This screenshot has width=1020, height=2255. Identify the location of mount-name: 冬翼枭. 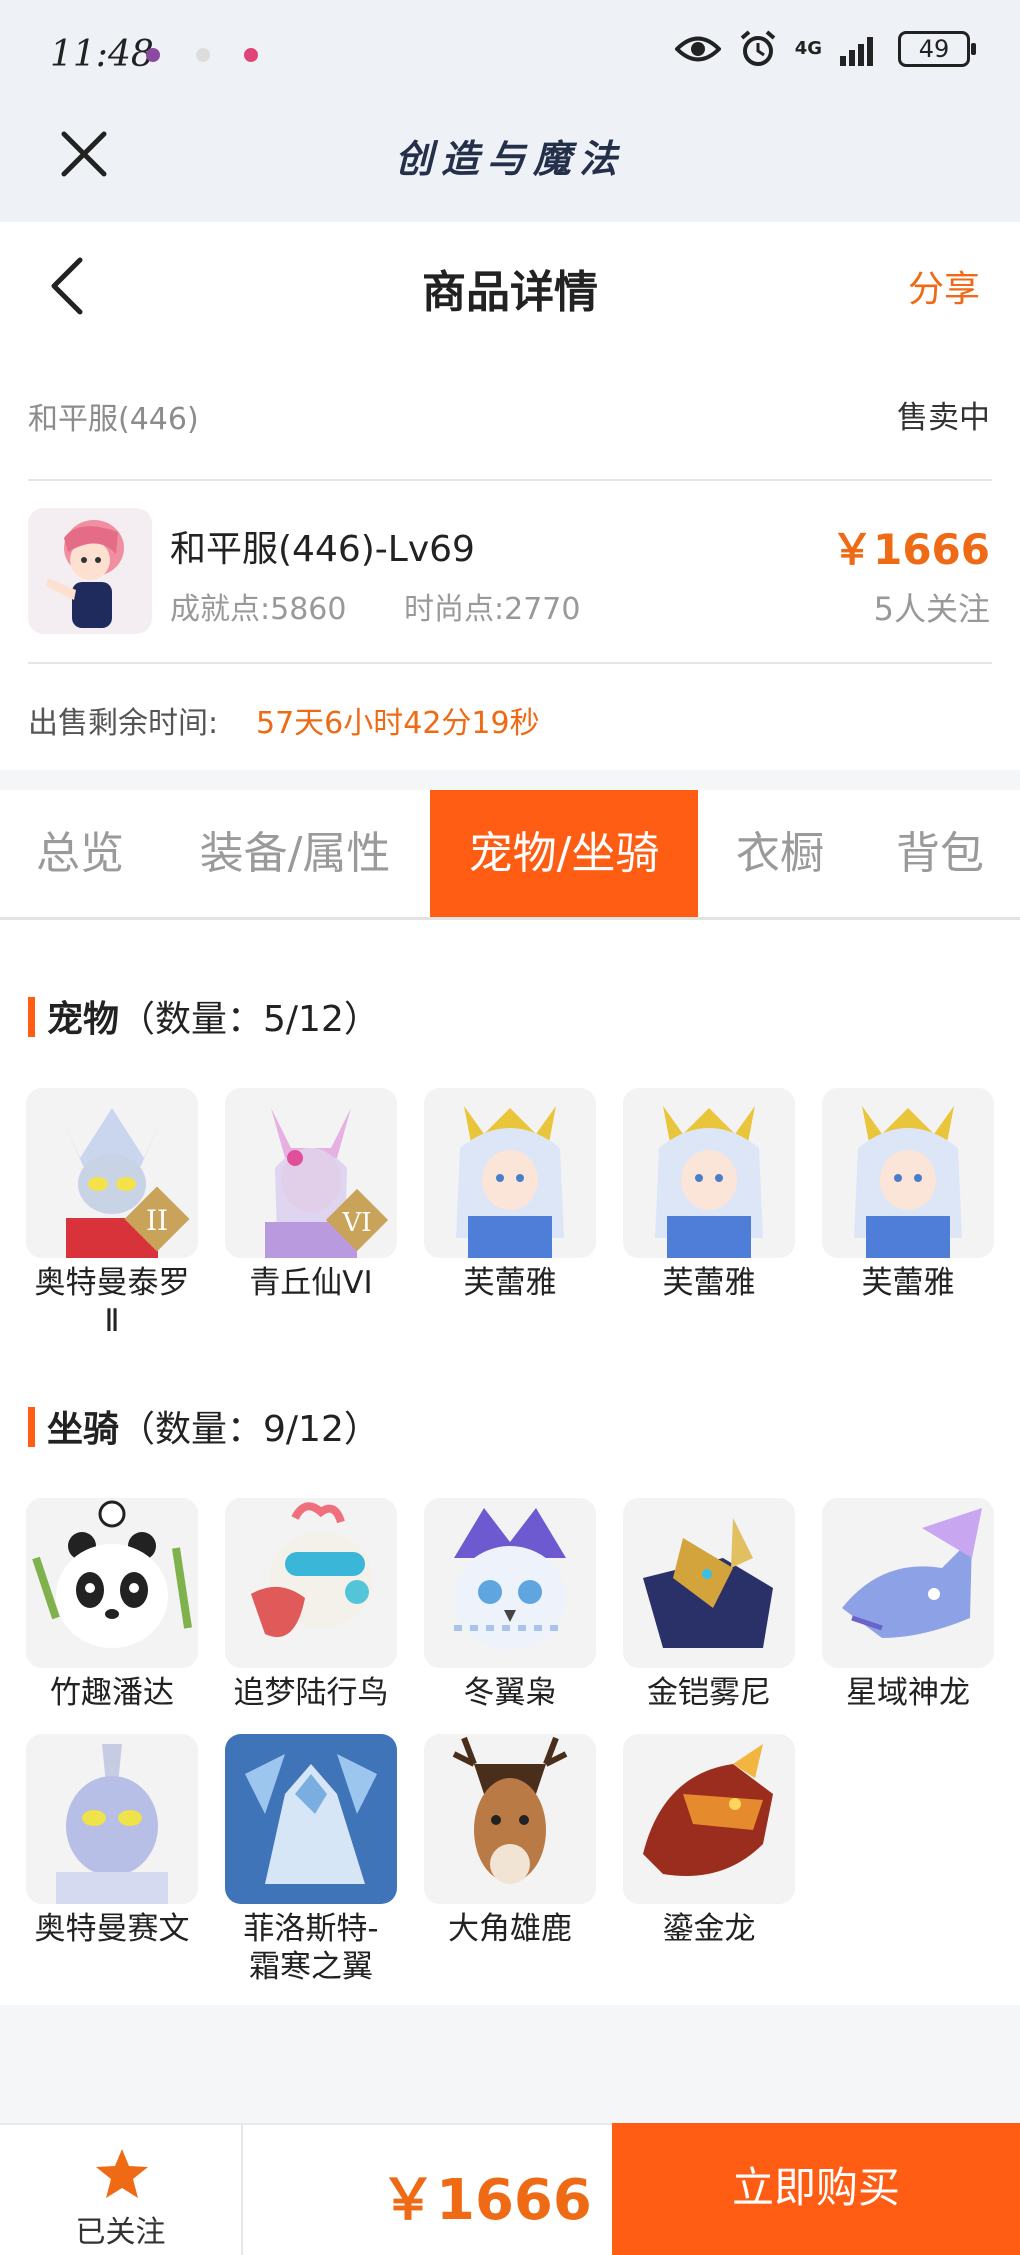
(510, 1693).